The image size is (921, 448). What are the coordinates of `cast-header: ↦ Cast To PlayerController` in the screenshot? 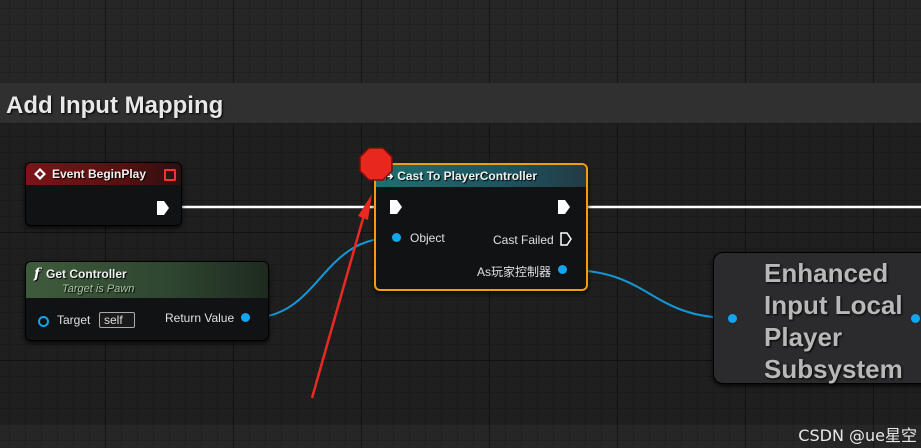 It's located at (481, 176).